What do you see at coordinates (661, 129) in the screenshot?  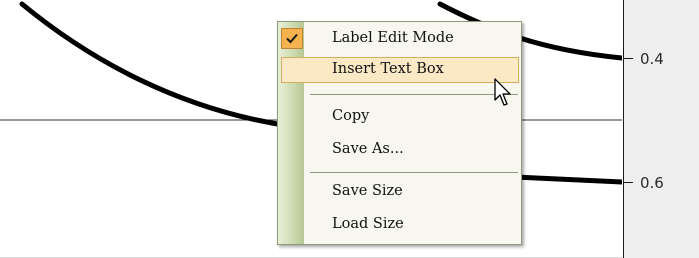 I see `y-axis-panel: 0.4 0.6` at bounding box center [661, 129].